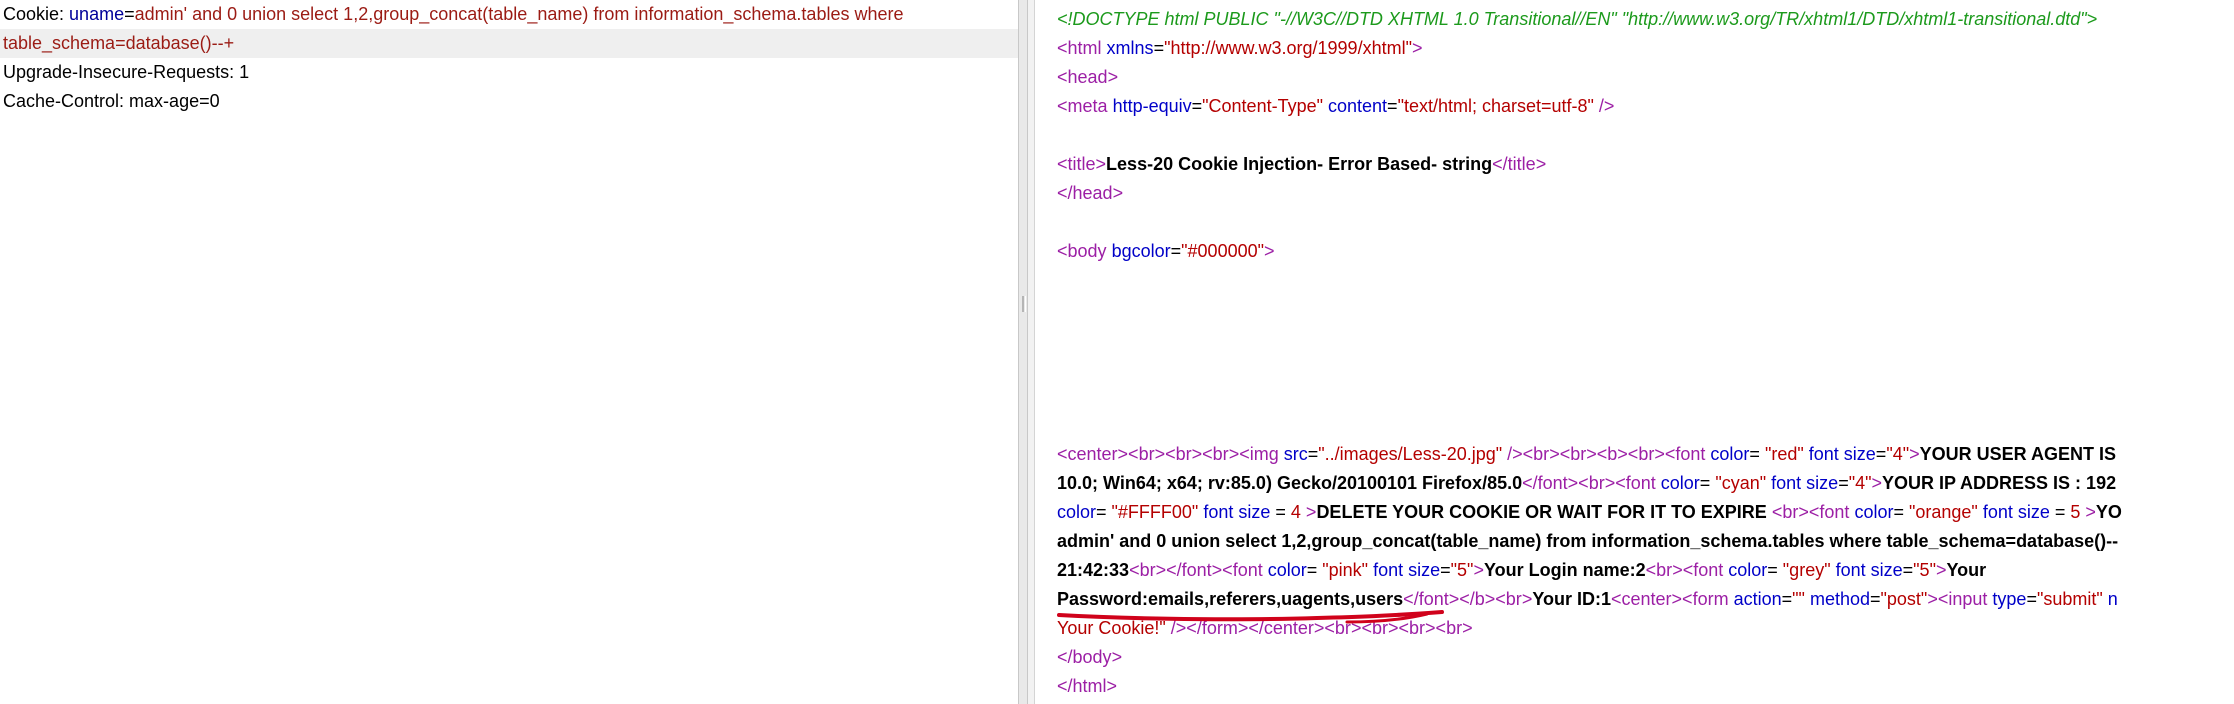 This screenshot has width=2234, height=704. I want to click on input-tag: input, so click(1968, 599).